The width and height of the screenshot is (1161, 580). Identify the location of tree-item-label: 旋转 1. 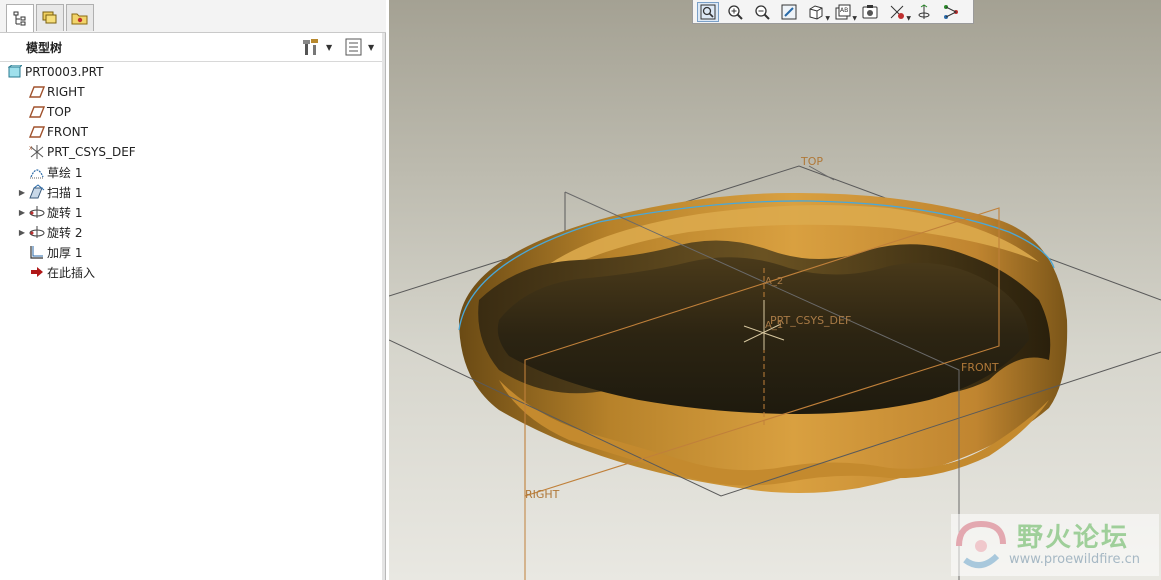
(65, 212).